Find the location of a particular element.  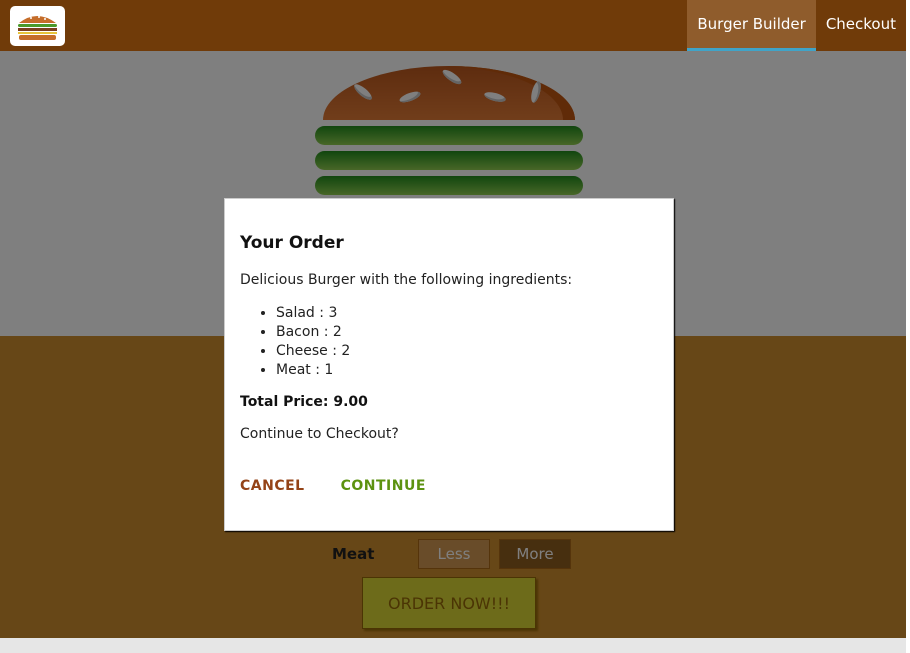

cancel-button: CANCEL is located at coordinates (272, 486).